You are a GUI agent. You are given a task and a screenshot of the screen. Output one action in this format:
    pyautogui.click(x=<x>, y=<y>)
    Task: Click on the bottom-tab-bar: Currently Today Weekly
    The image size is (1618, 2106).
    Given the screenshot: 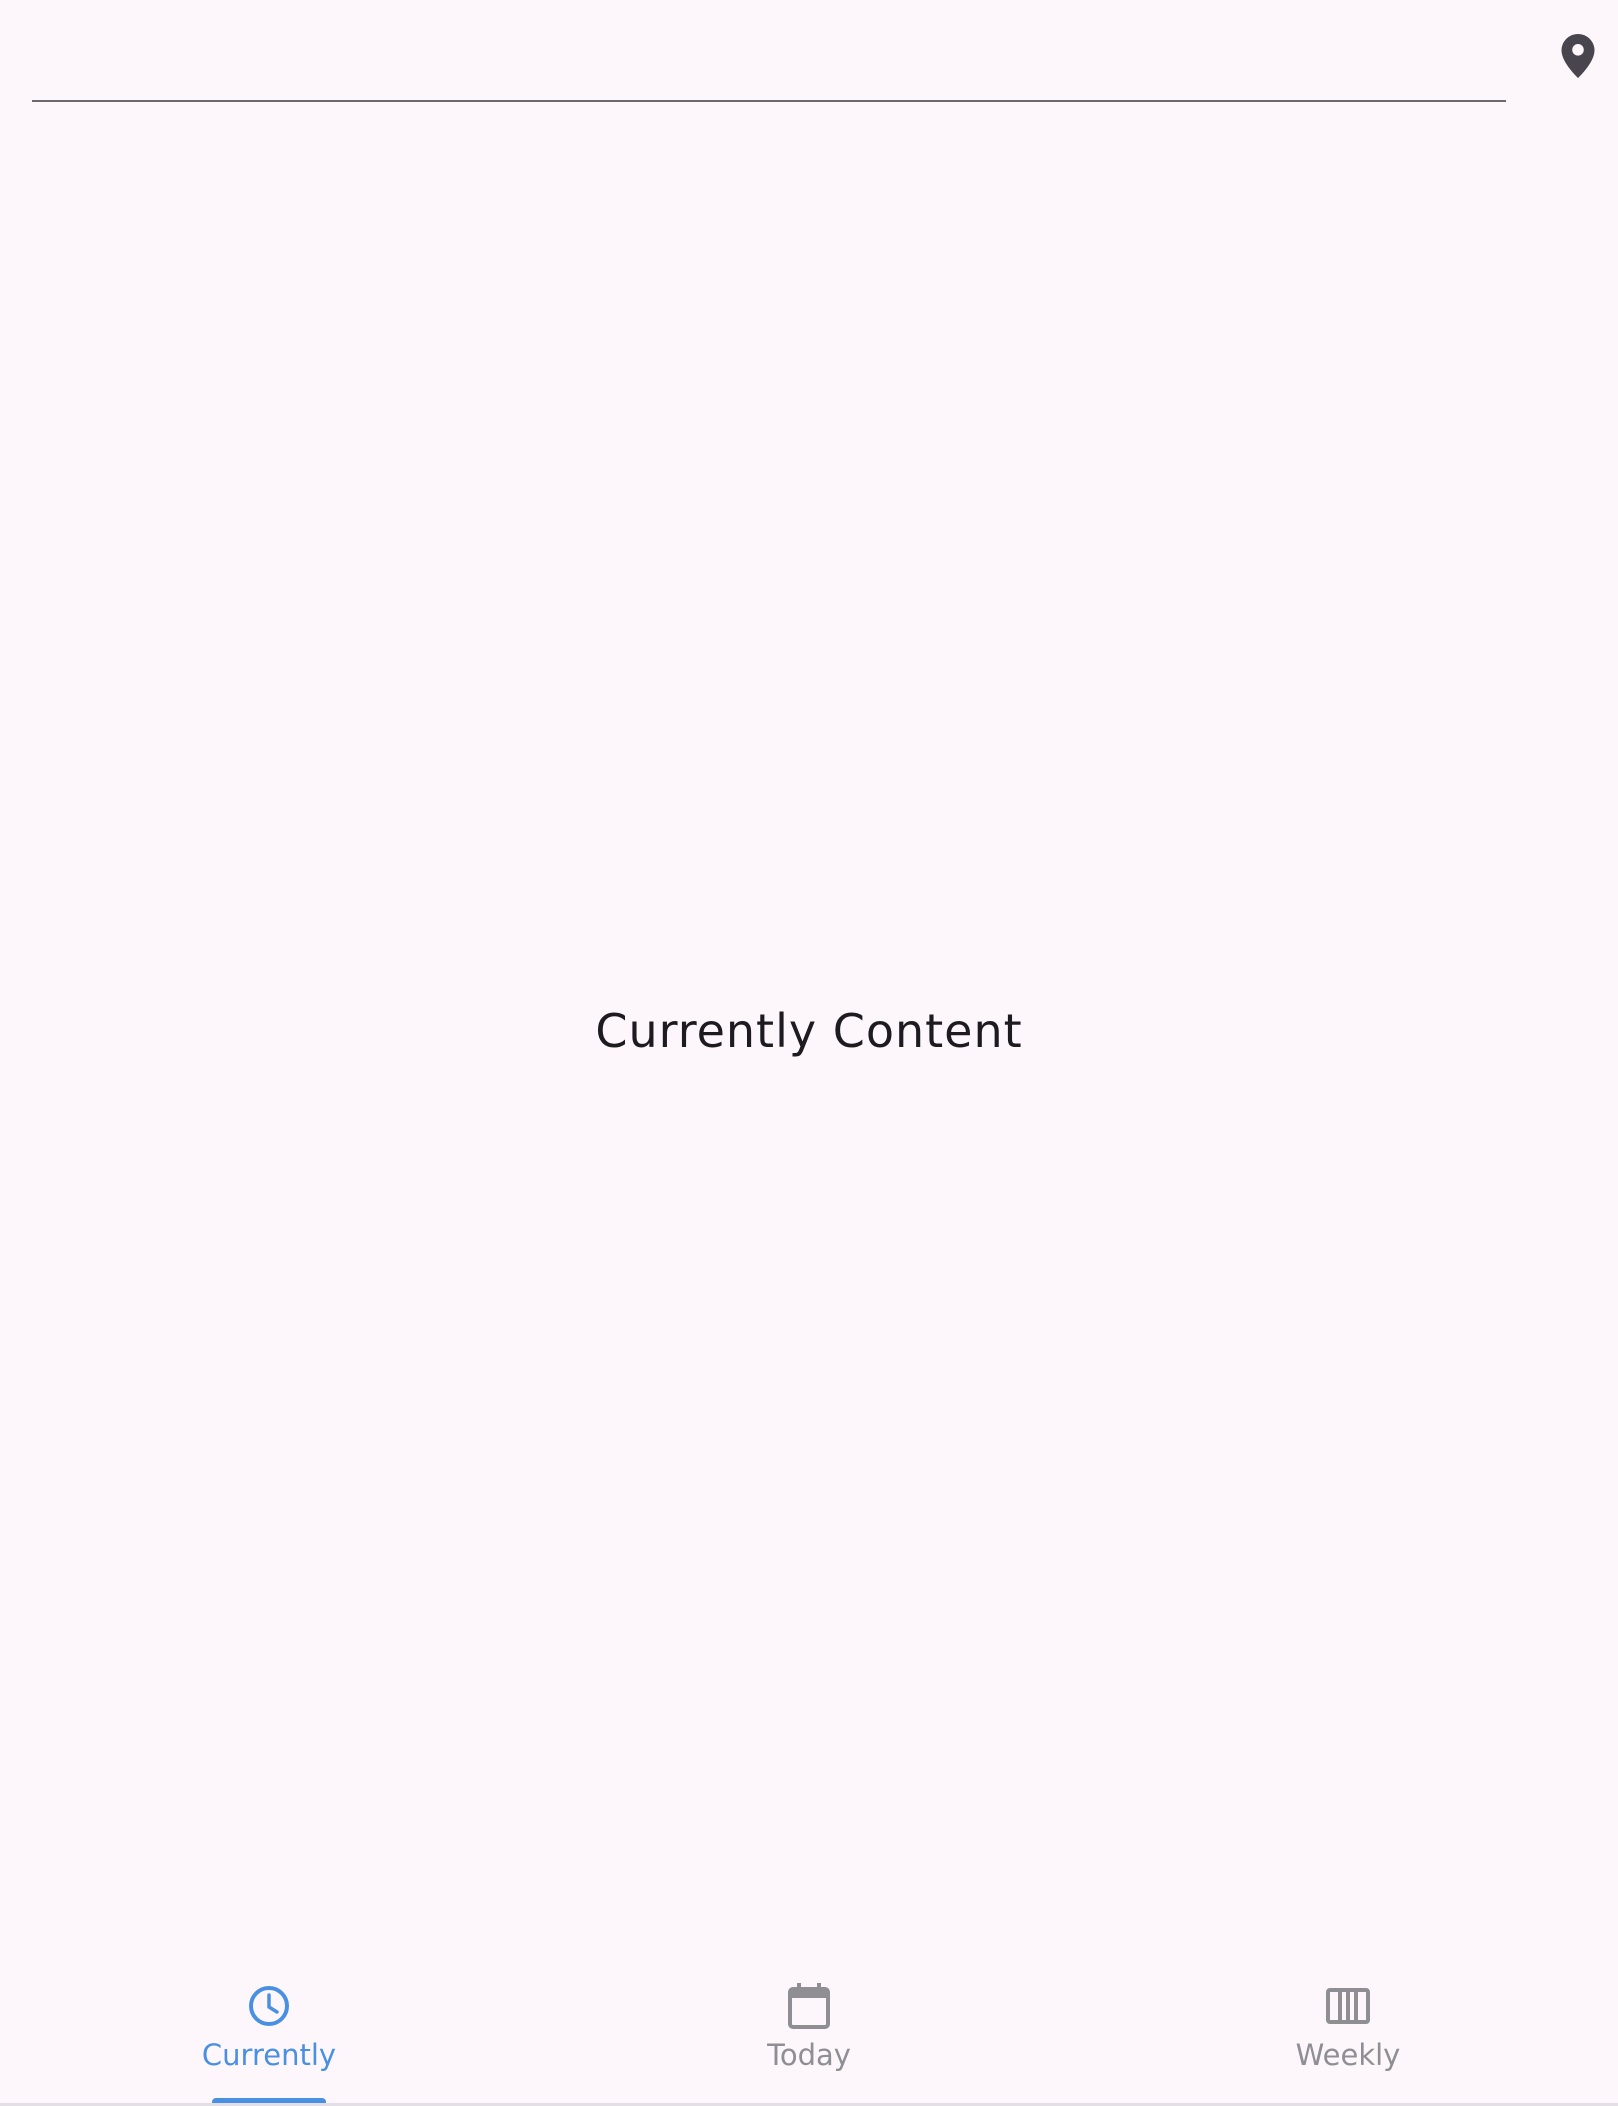 What is the action you would take?
    pyautogui.click(x=809, y=2037)
    